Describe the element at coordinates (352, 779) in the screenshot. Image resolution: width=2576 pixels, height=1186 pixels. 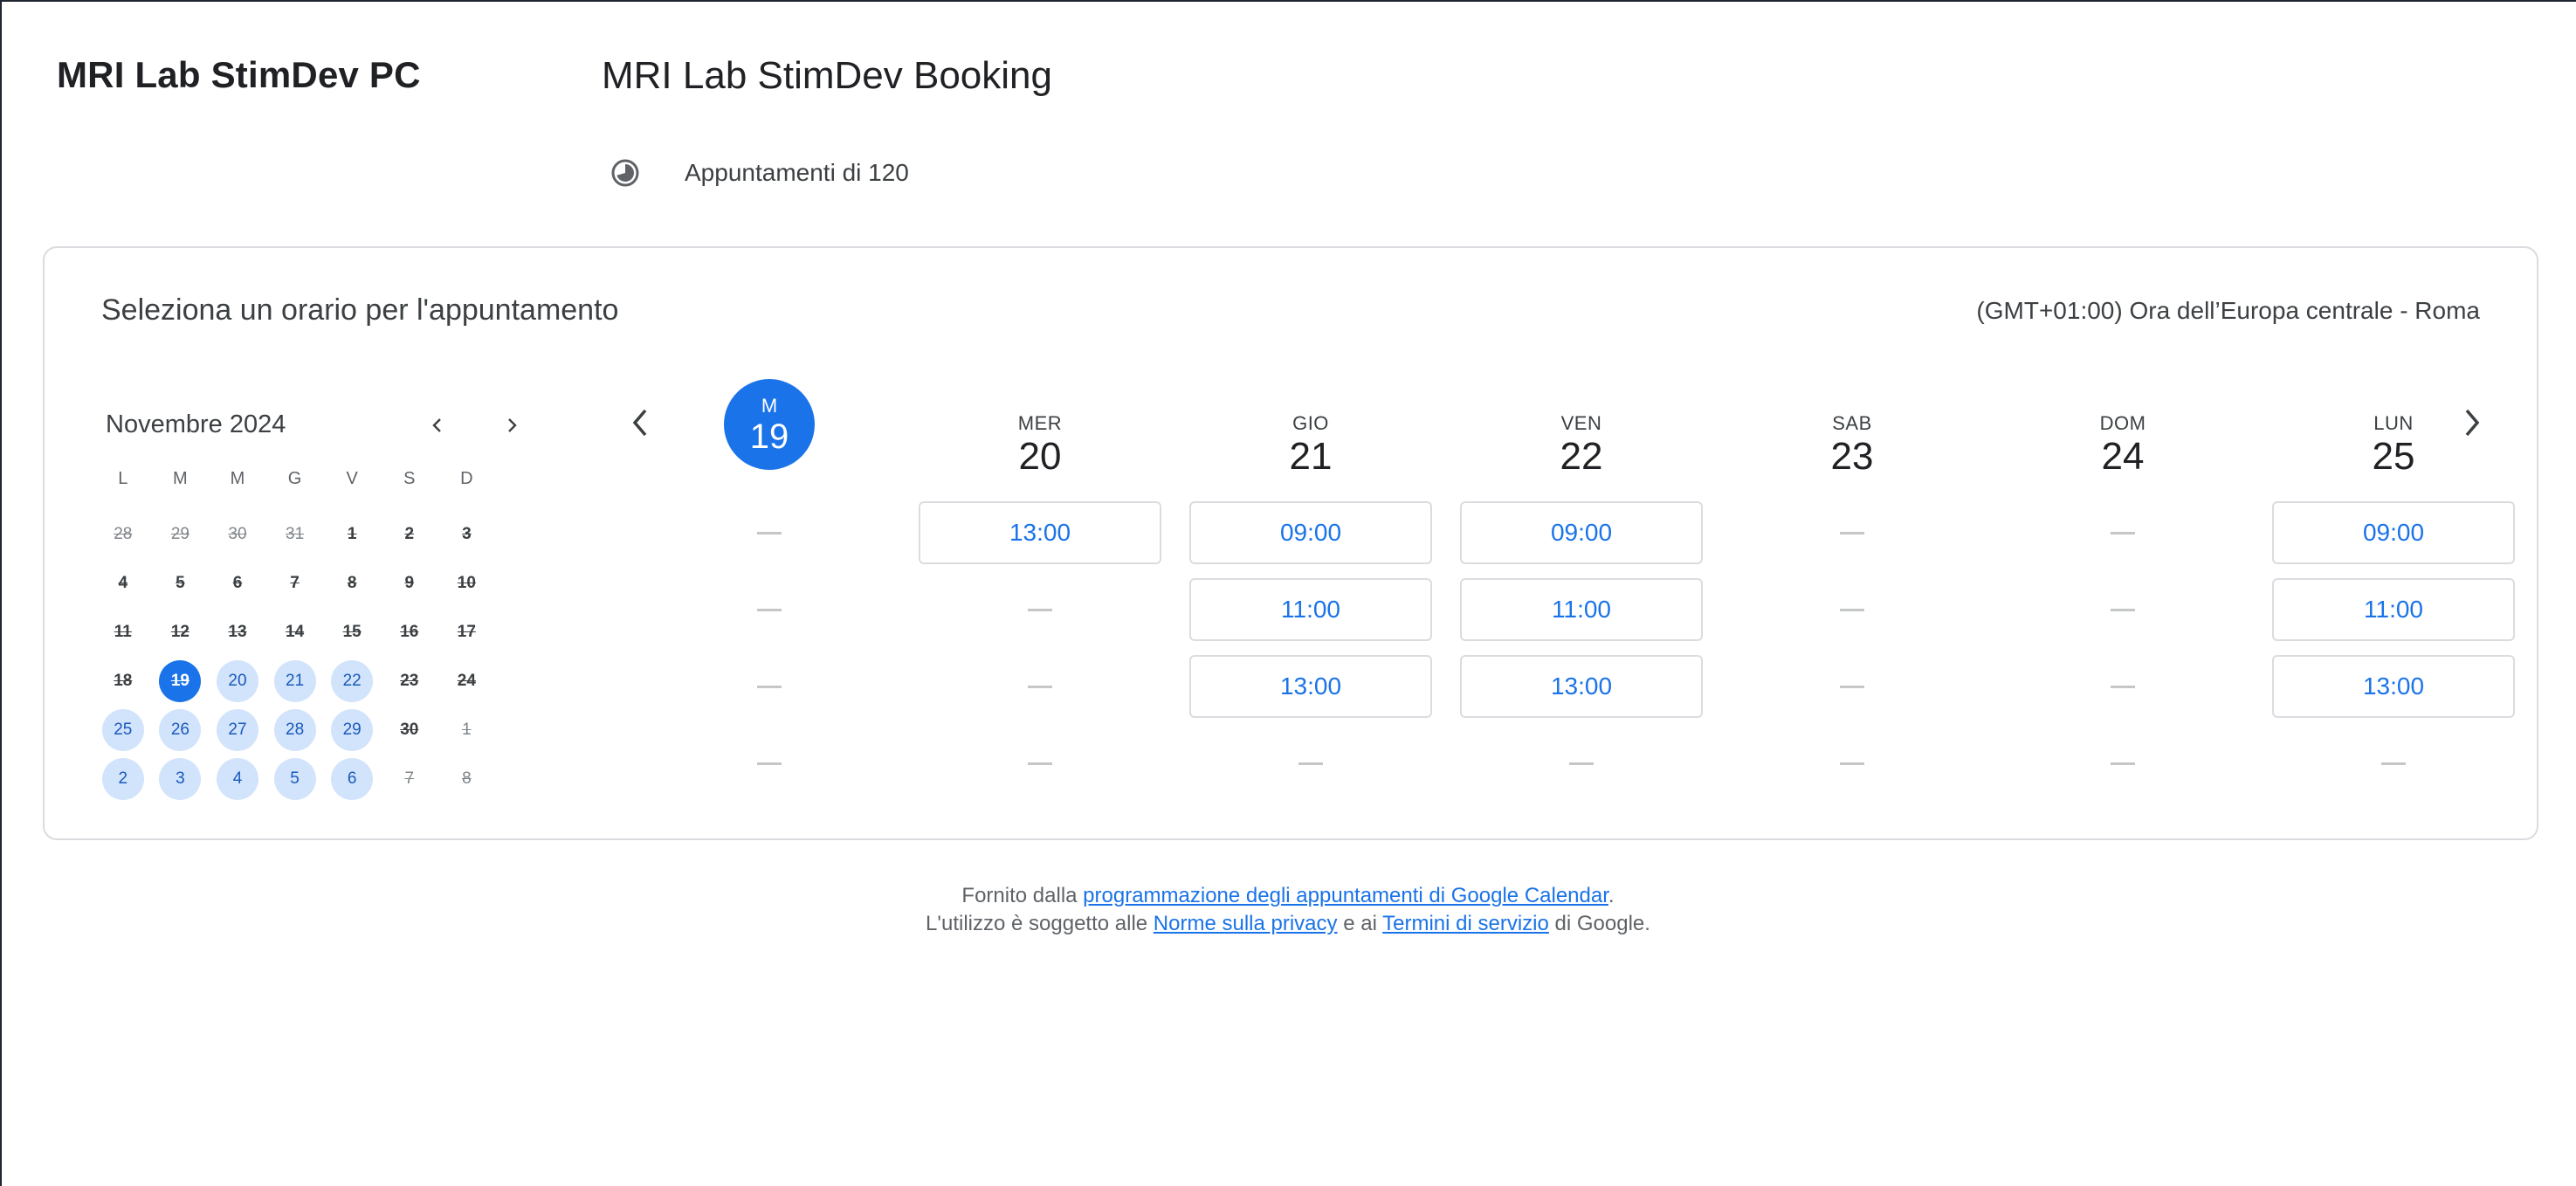
I see `mini-calendar-day: 6` at that location.